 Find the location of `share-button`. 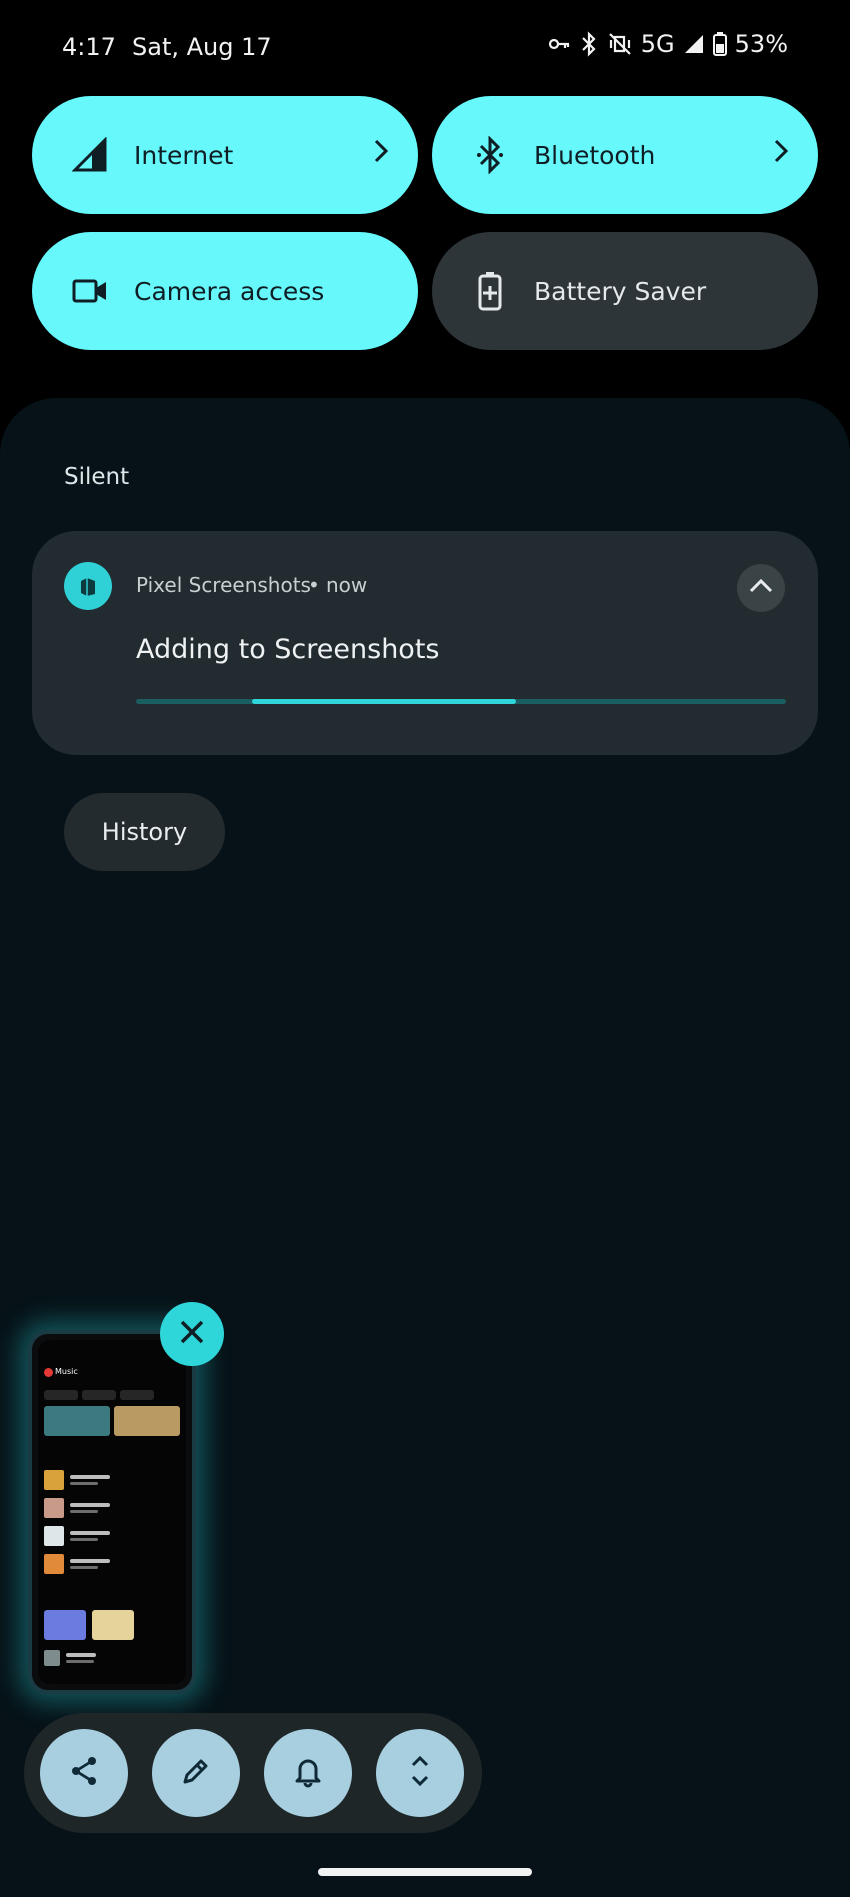

share-button is located at coordinates (84, 1773).